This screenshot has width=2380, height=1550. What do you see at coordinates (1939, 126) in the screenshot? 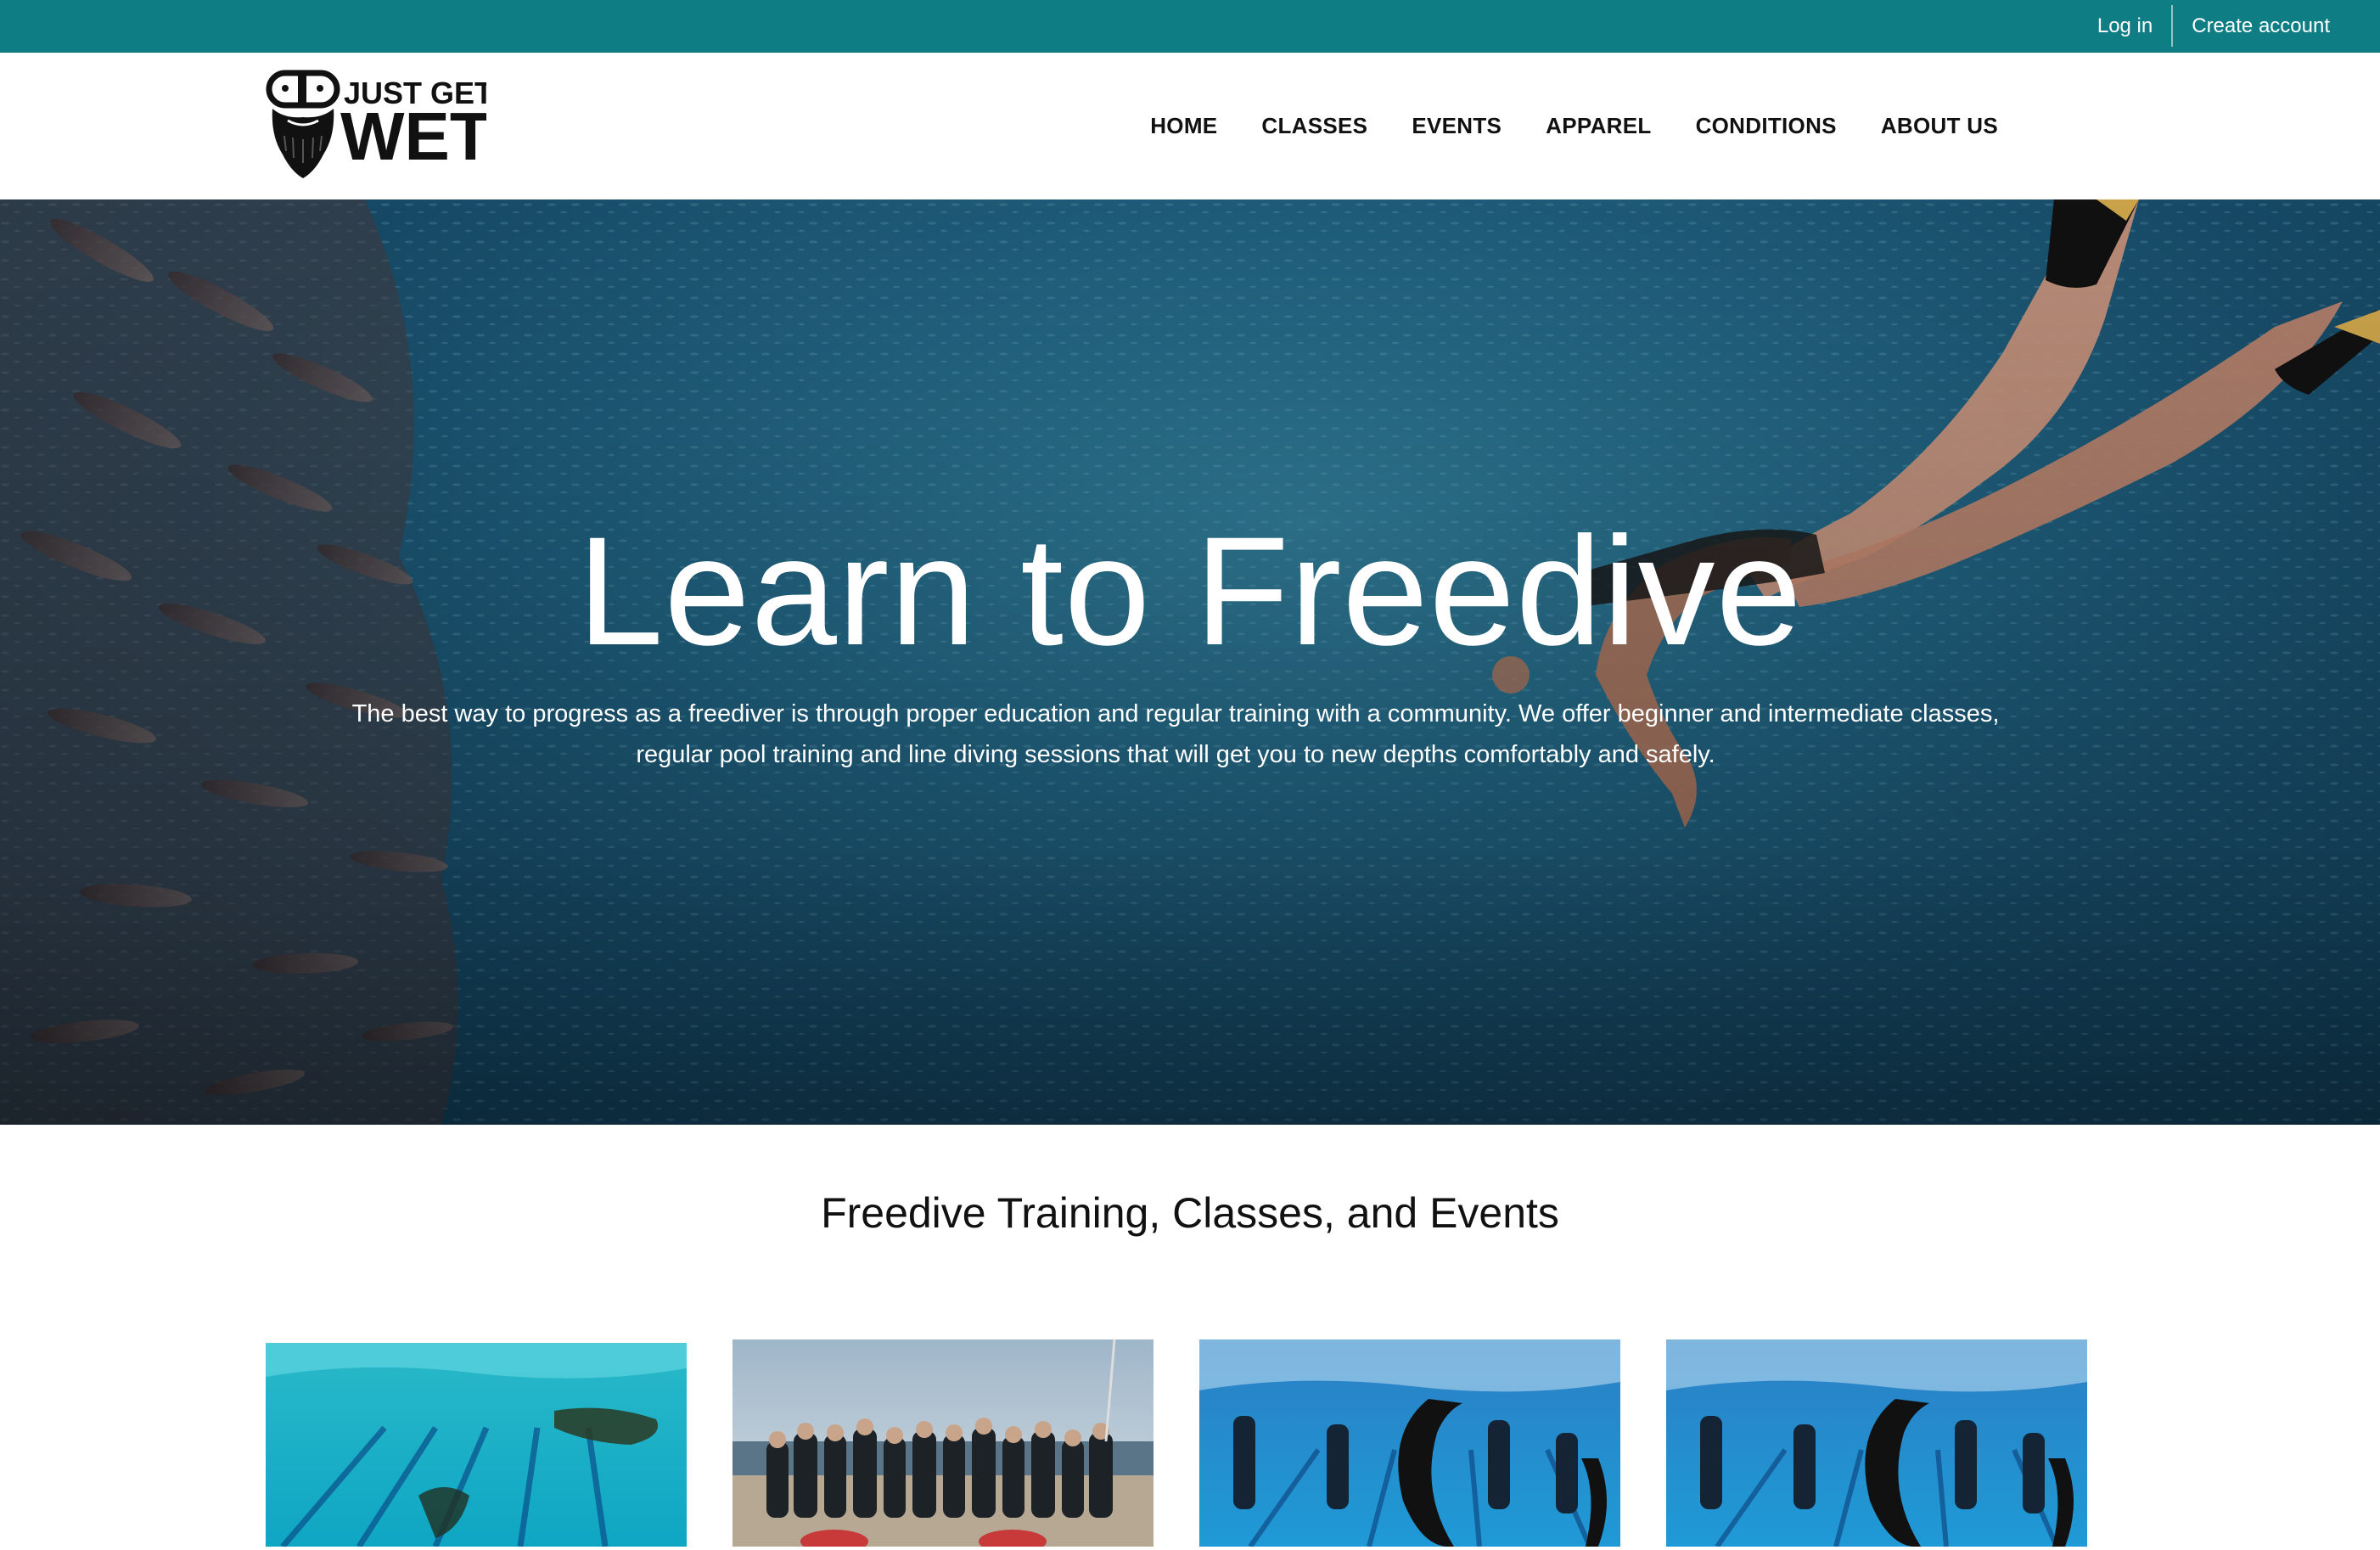
I see `nav-about-us: ABOUT US` at bounding box center [1939, 126].